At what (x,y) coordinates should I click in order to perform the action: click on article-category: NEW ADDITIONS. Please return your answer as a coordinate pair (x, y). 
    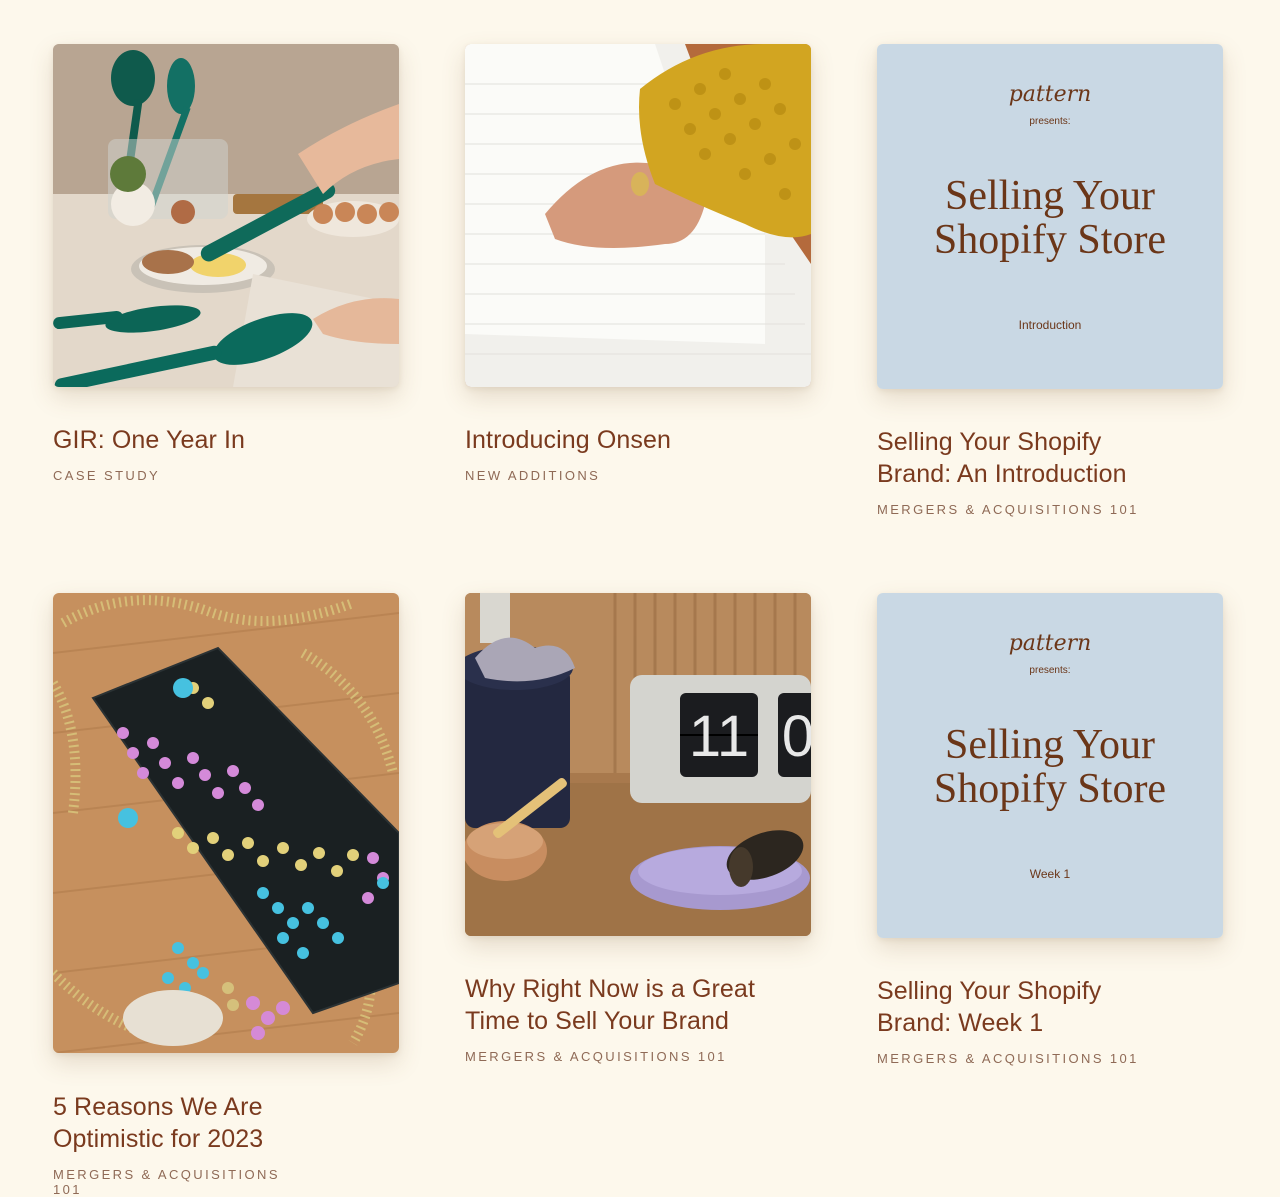
    Looking at the image, I should click on (533, 475).